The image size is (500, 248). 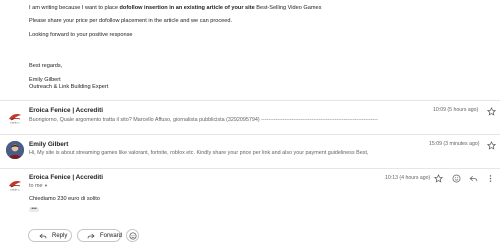 I want to click on forward-button: Forward, so click(x=100, y=235).